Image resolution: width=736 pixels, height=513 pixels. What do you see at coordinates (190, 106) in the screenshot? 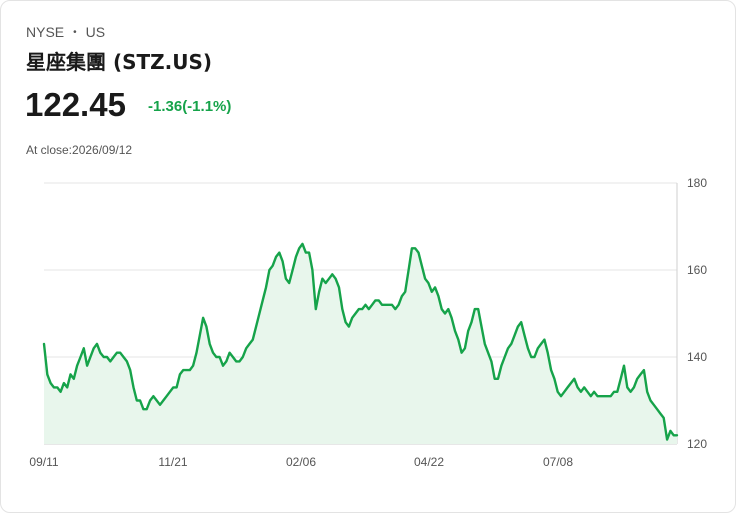
I see `price-change: -1.36(-1.1%)` at bounding box center [190, 106].